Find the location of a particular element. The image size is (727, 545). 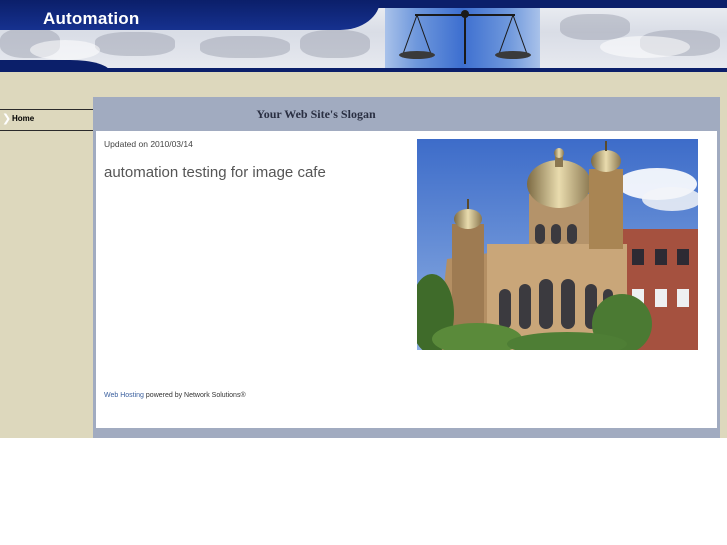

nav-item-home: ❯ Home is located at coordinates (46, 120).